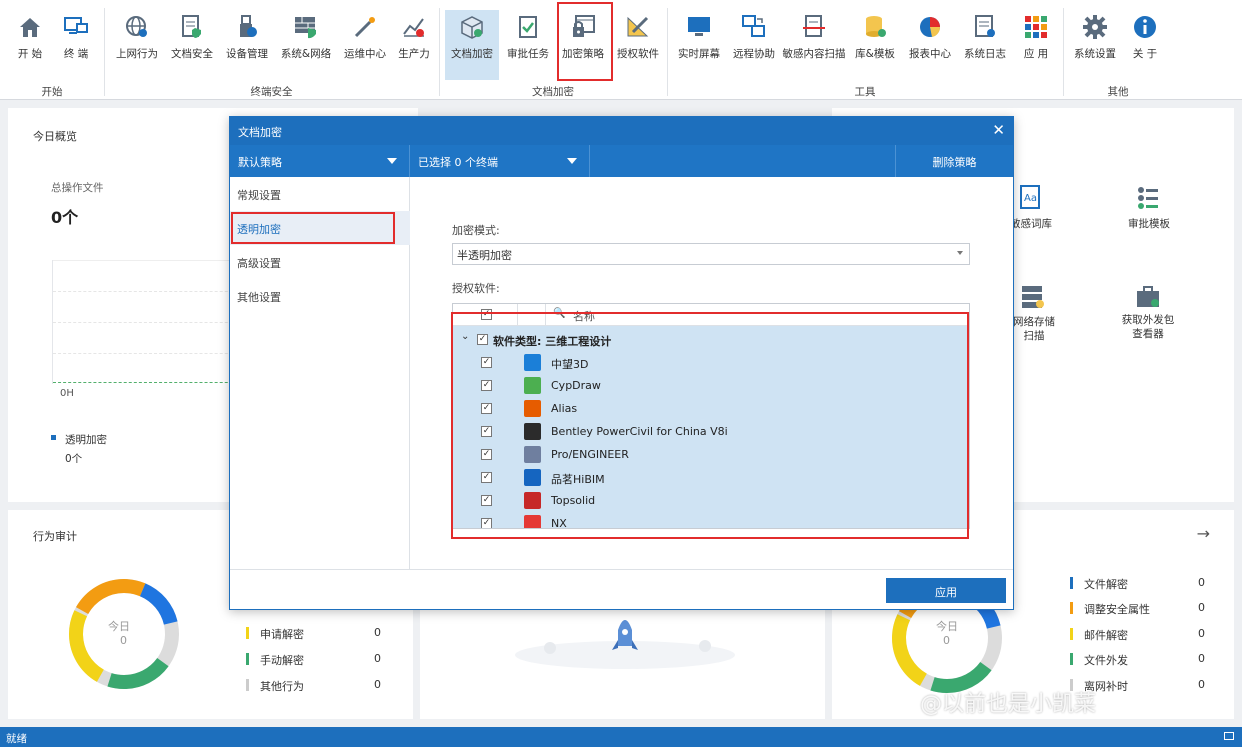 This screenshot has height=747, width=1242. Describe the element at coordinates (1137, 584) in the screenshot. I see `legend-file-decrypt: 文件解密 0` at that location.